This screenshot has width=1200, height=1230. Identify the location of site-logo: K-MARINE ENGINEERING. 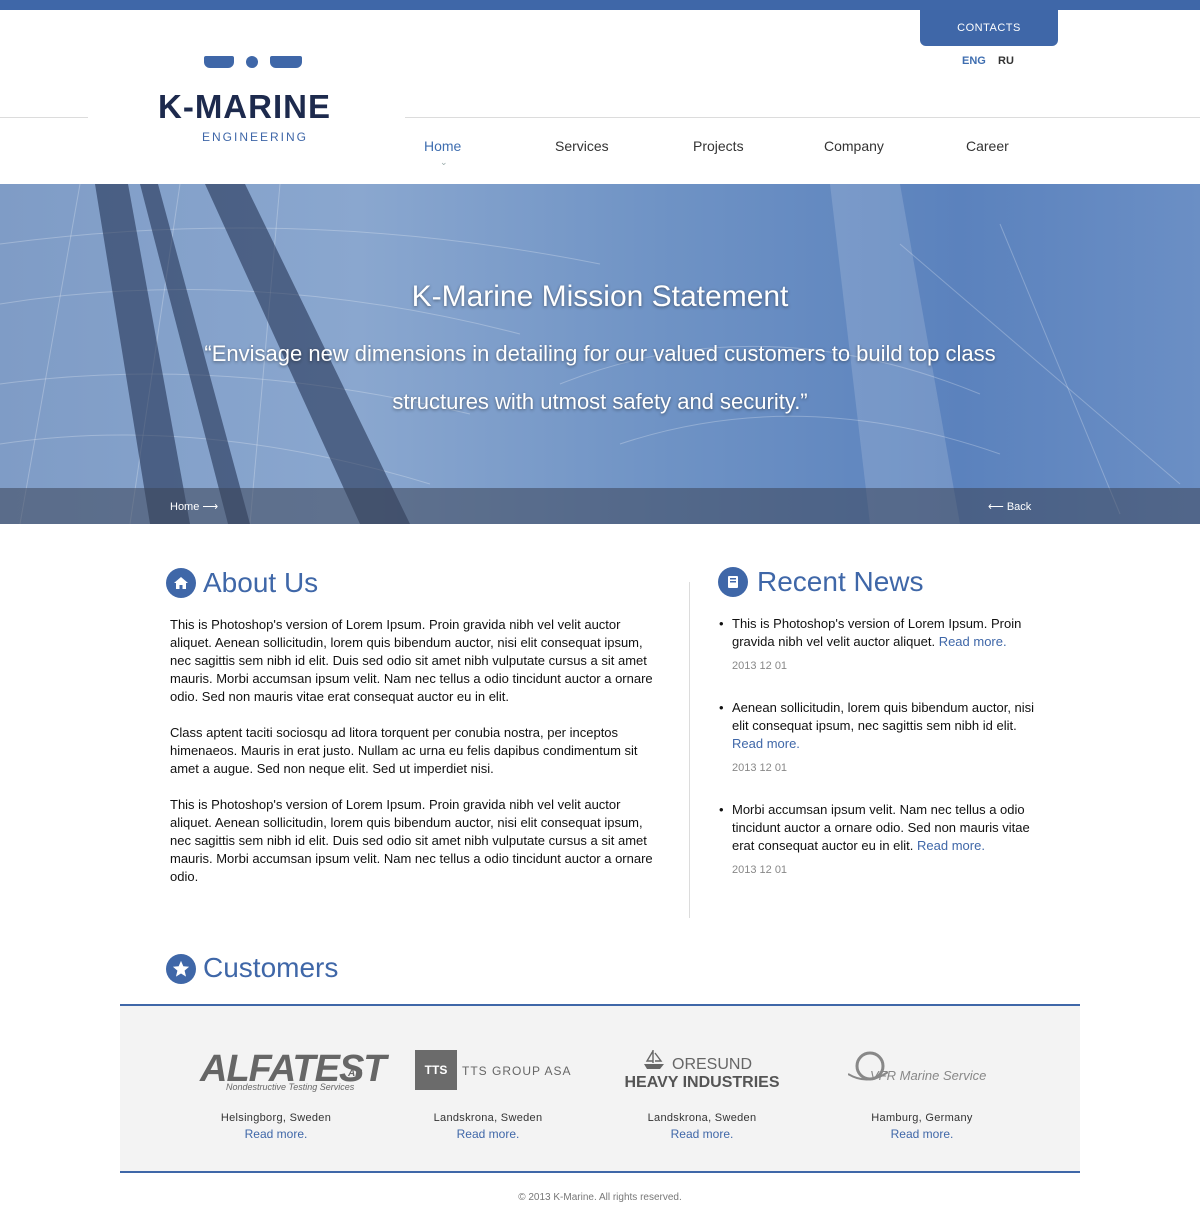
(253, 101).